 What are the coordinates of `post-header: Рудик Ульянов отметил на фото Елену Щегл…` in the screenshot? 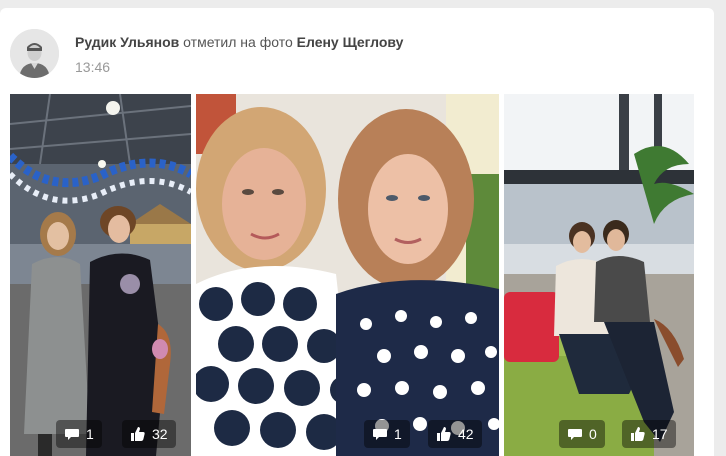 It's located at (239, 42).